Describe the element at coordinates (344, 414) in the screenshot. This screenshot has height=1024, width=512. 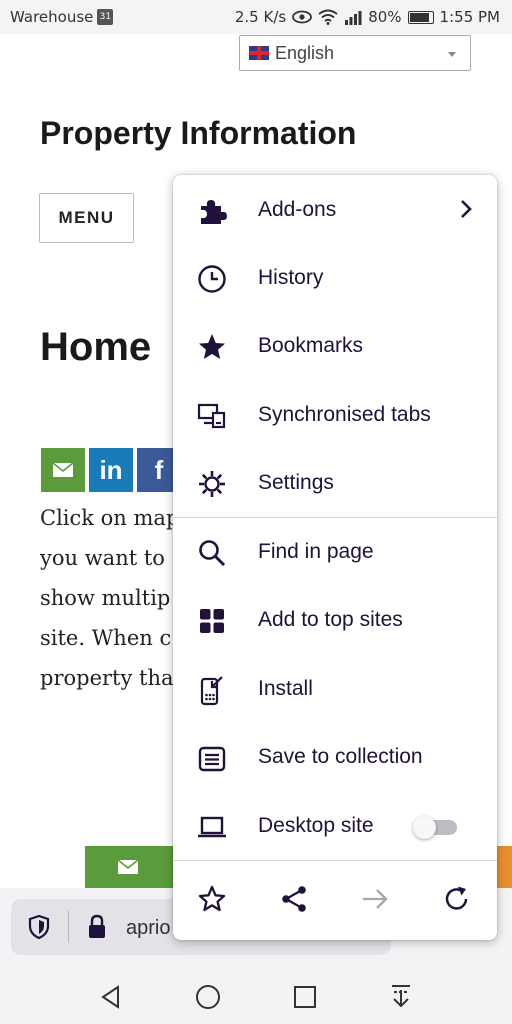
I see `menu-item-label: Synchronised tabs` at that location.